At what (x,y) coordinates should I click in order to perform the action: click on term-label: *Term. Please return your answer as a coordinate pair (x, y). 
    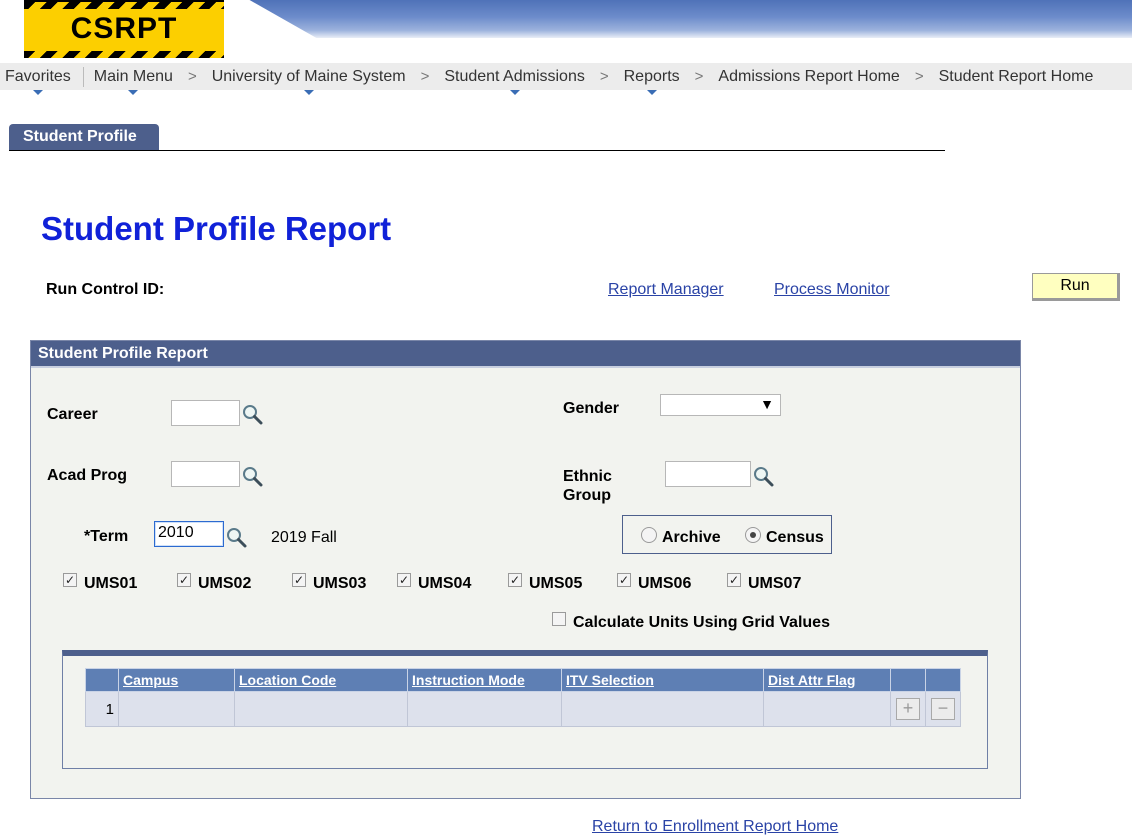
    Looking at the image, I should click on (106, 536).